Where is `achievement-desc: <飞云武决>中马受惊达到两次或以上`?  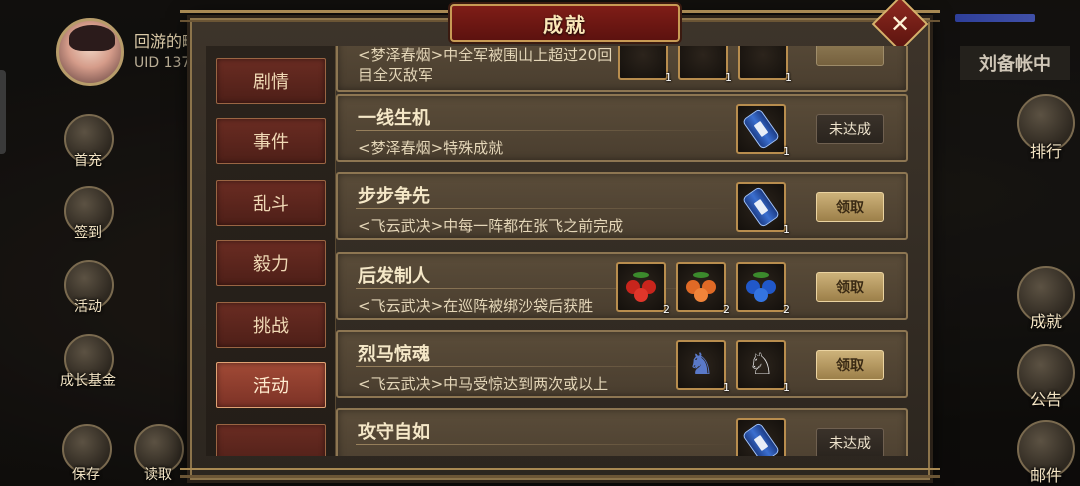
achievement-desc: <飞云武决>中马受惊达到两次或以上 is located at coordinates (483, 384).